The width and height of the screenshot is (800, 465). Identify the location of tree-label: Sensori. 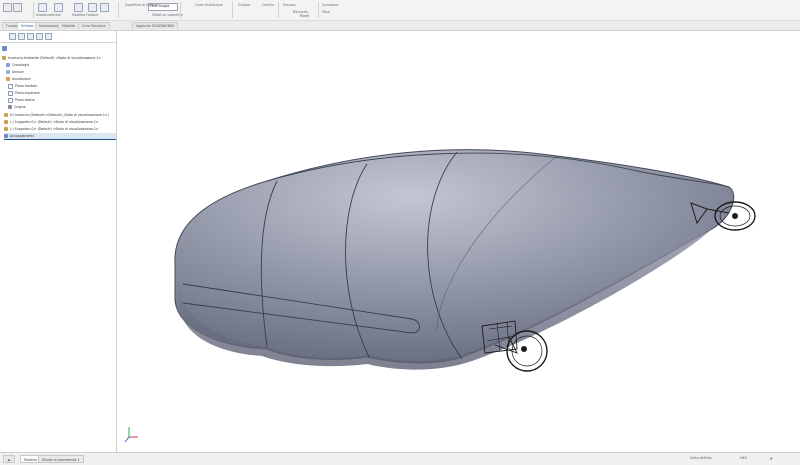
(18, 72).